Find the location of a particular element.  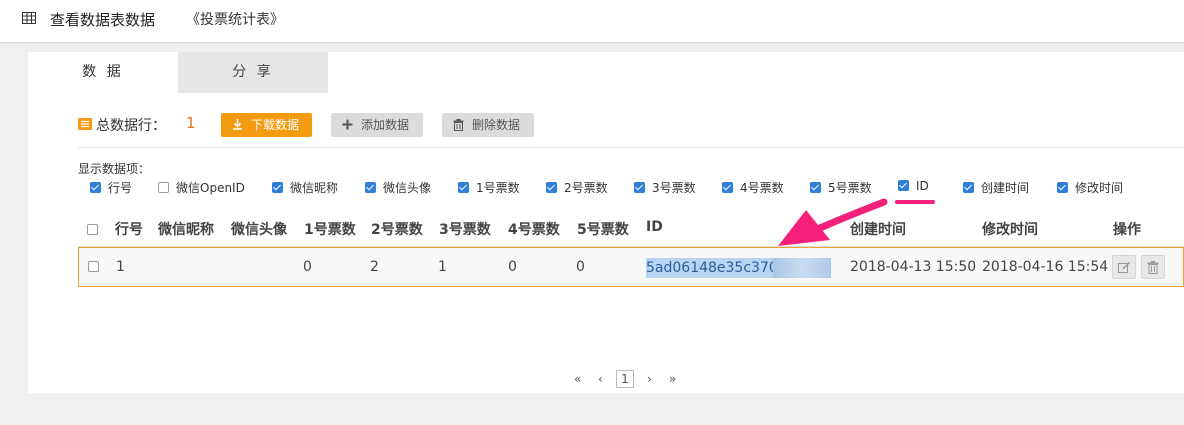

header-actions: 操作 is located at coordinates (1127, 230).